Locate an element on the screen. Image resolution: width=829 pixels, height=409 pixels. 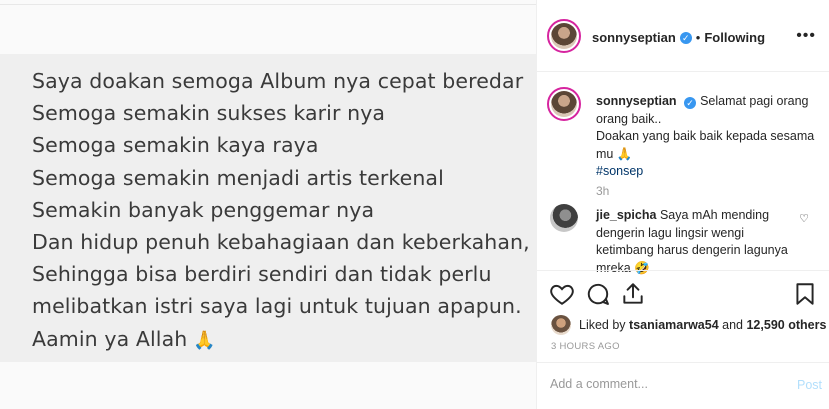
comment-input is located at coordinates (660, 384).